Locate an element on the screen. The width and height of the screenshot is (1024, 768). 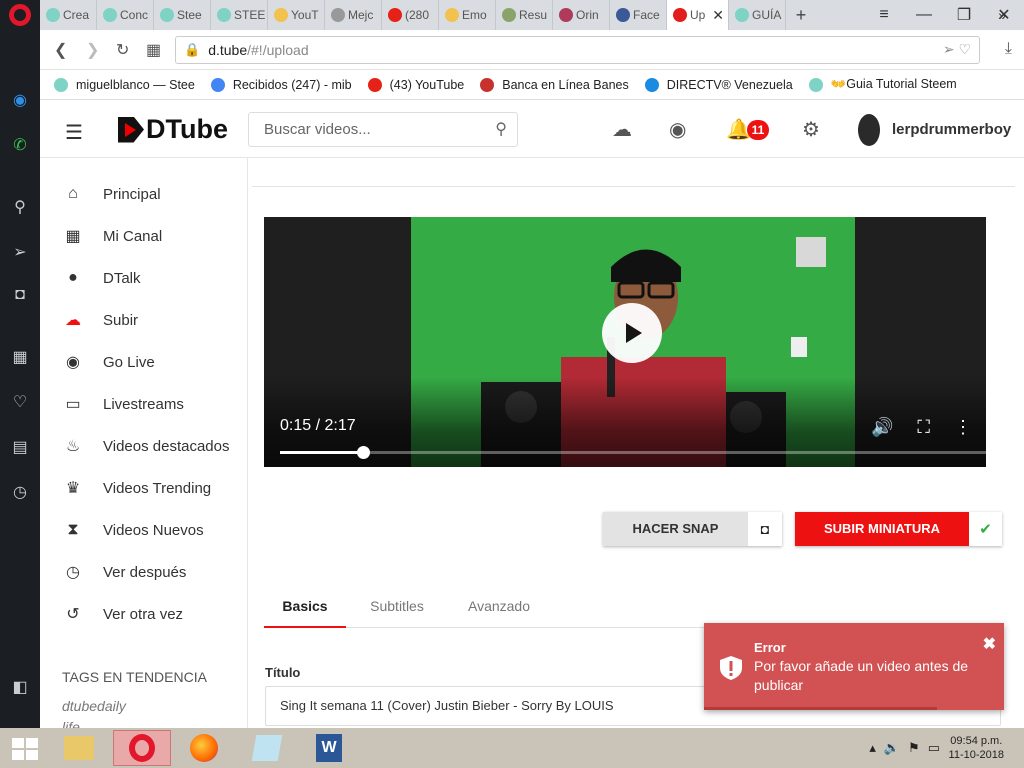
whatsapp-icon: ✆ is located at coordinates (20, 145).